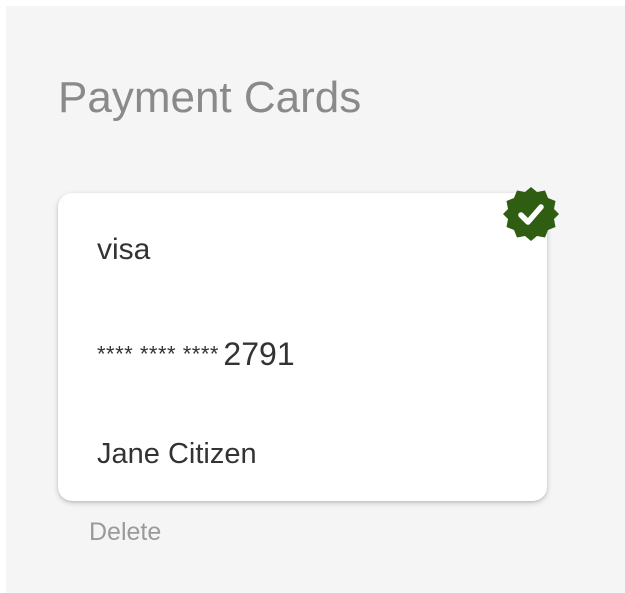 Image resolution: width=625 pixels, height=593 pixels. Describe the element at coordinates (124, 249) in the screenshot. I see `card-brand: visa` at that location.